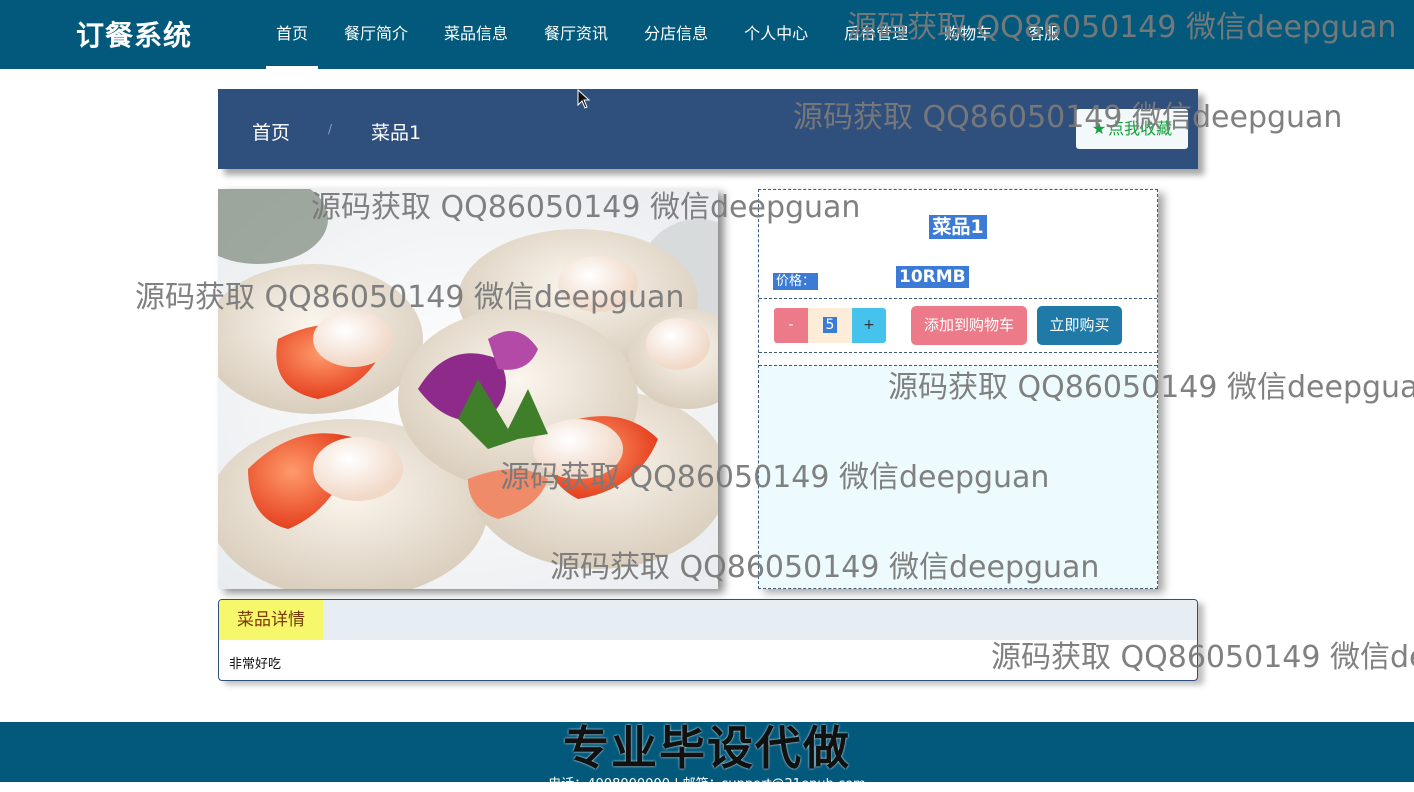 The width and height of the screenshot is (1414, 792). What do you see at coordinates (707, 748) in the screenshot?
I see `footer-title: 专业毕设代做` at bounding box center [707, 748].